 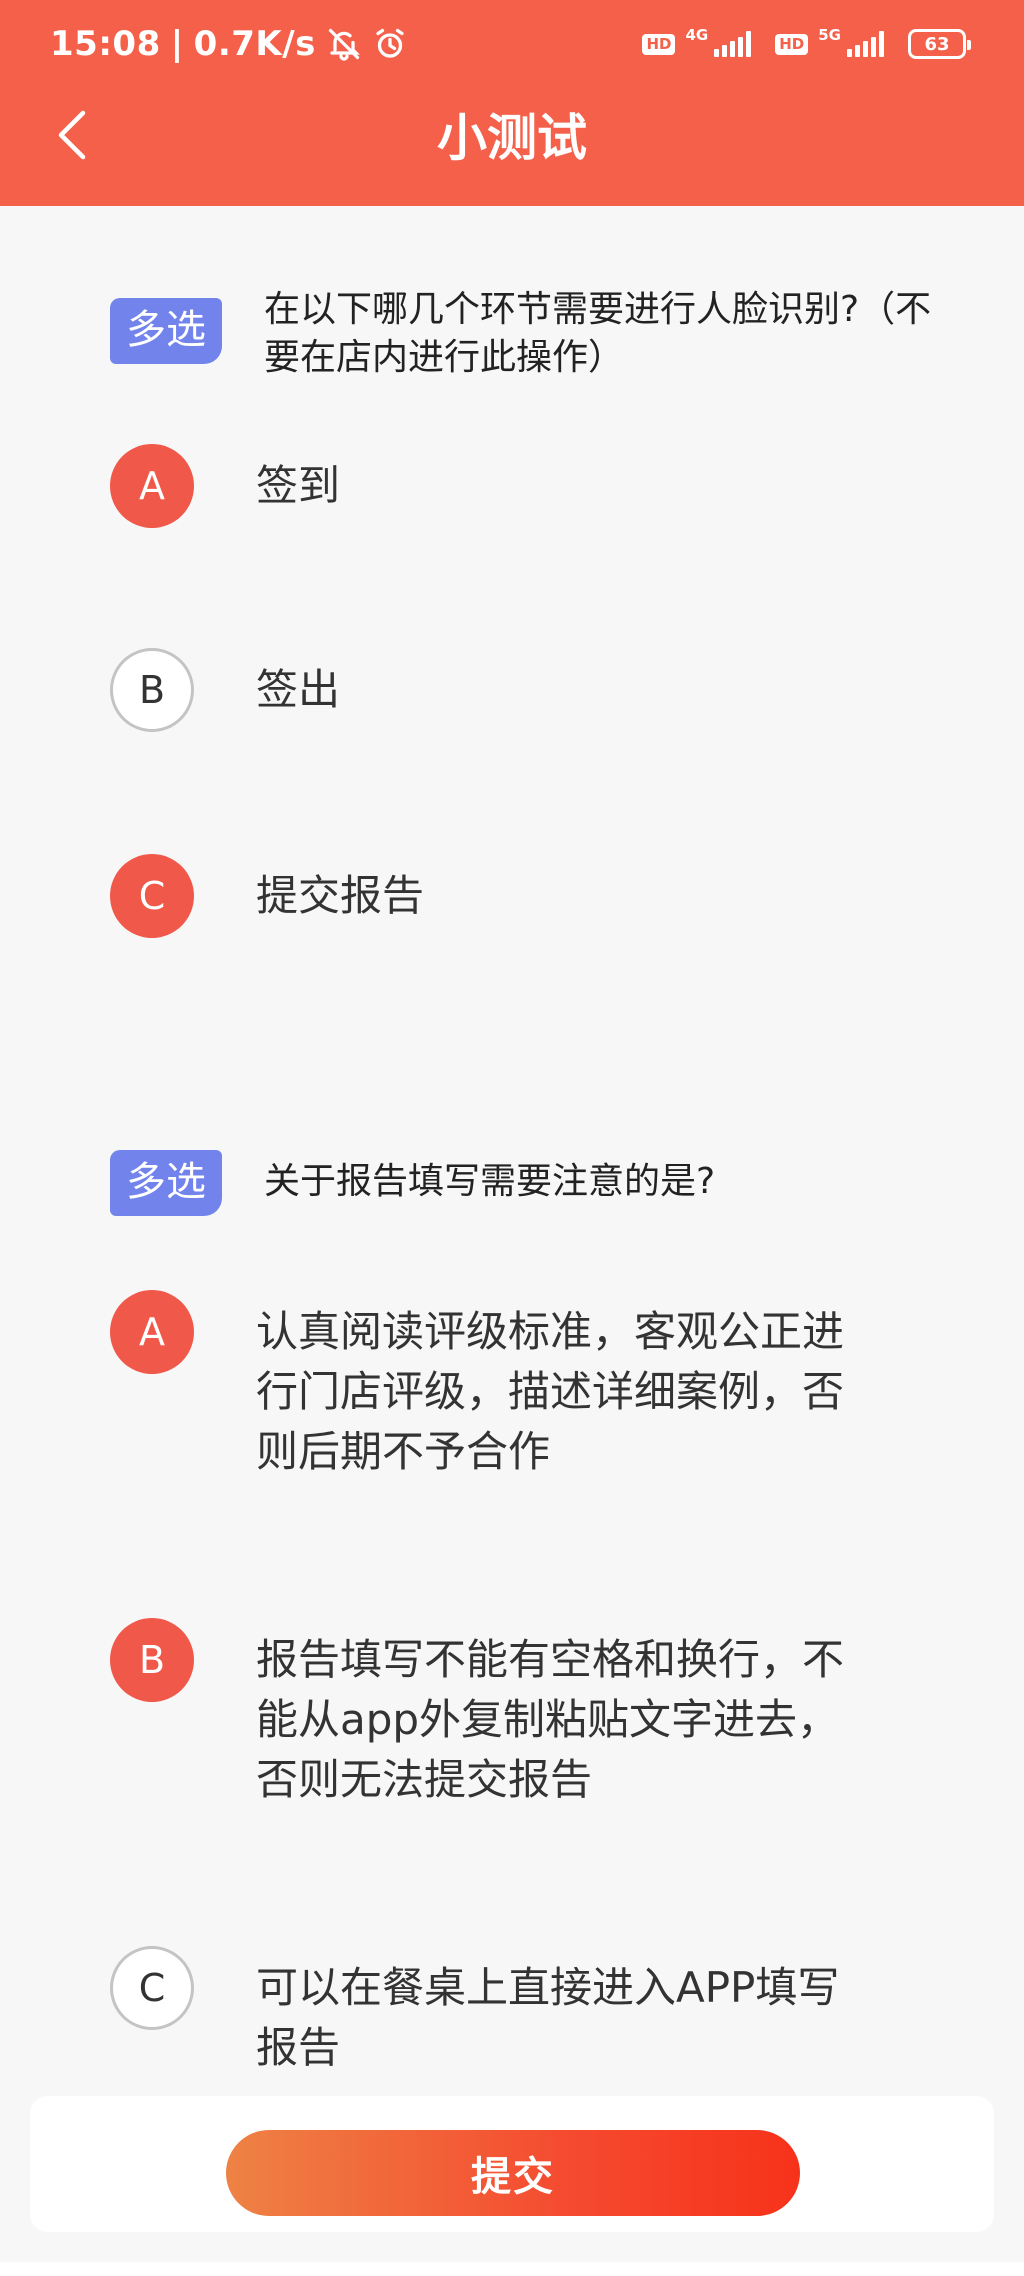 What do you see at coordinates (513, 2173) in the screenshot?
I see `submit-button: 提交` at bounding box center [513, 2173].